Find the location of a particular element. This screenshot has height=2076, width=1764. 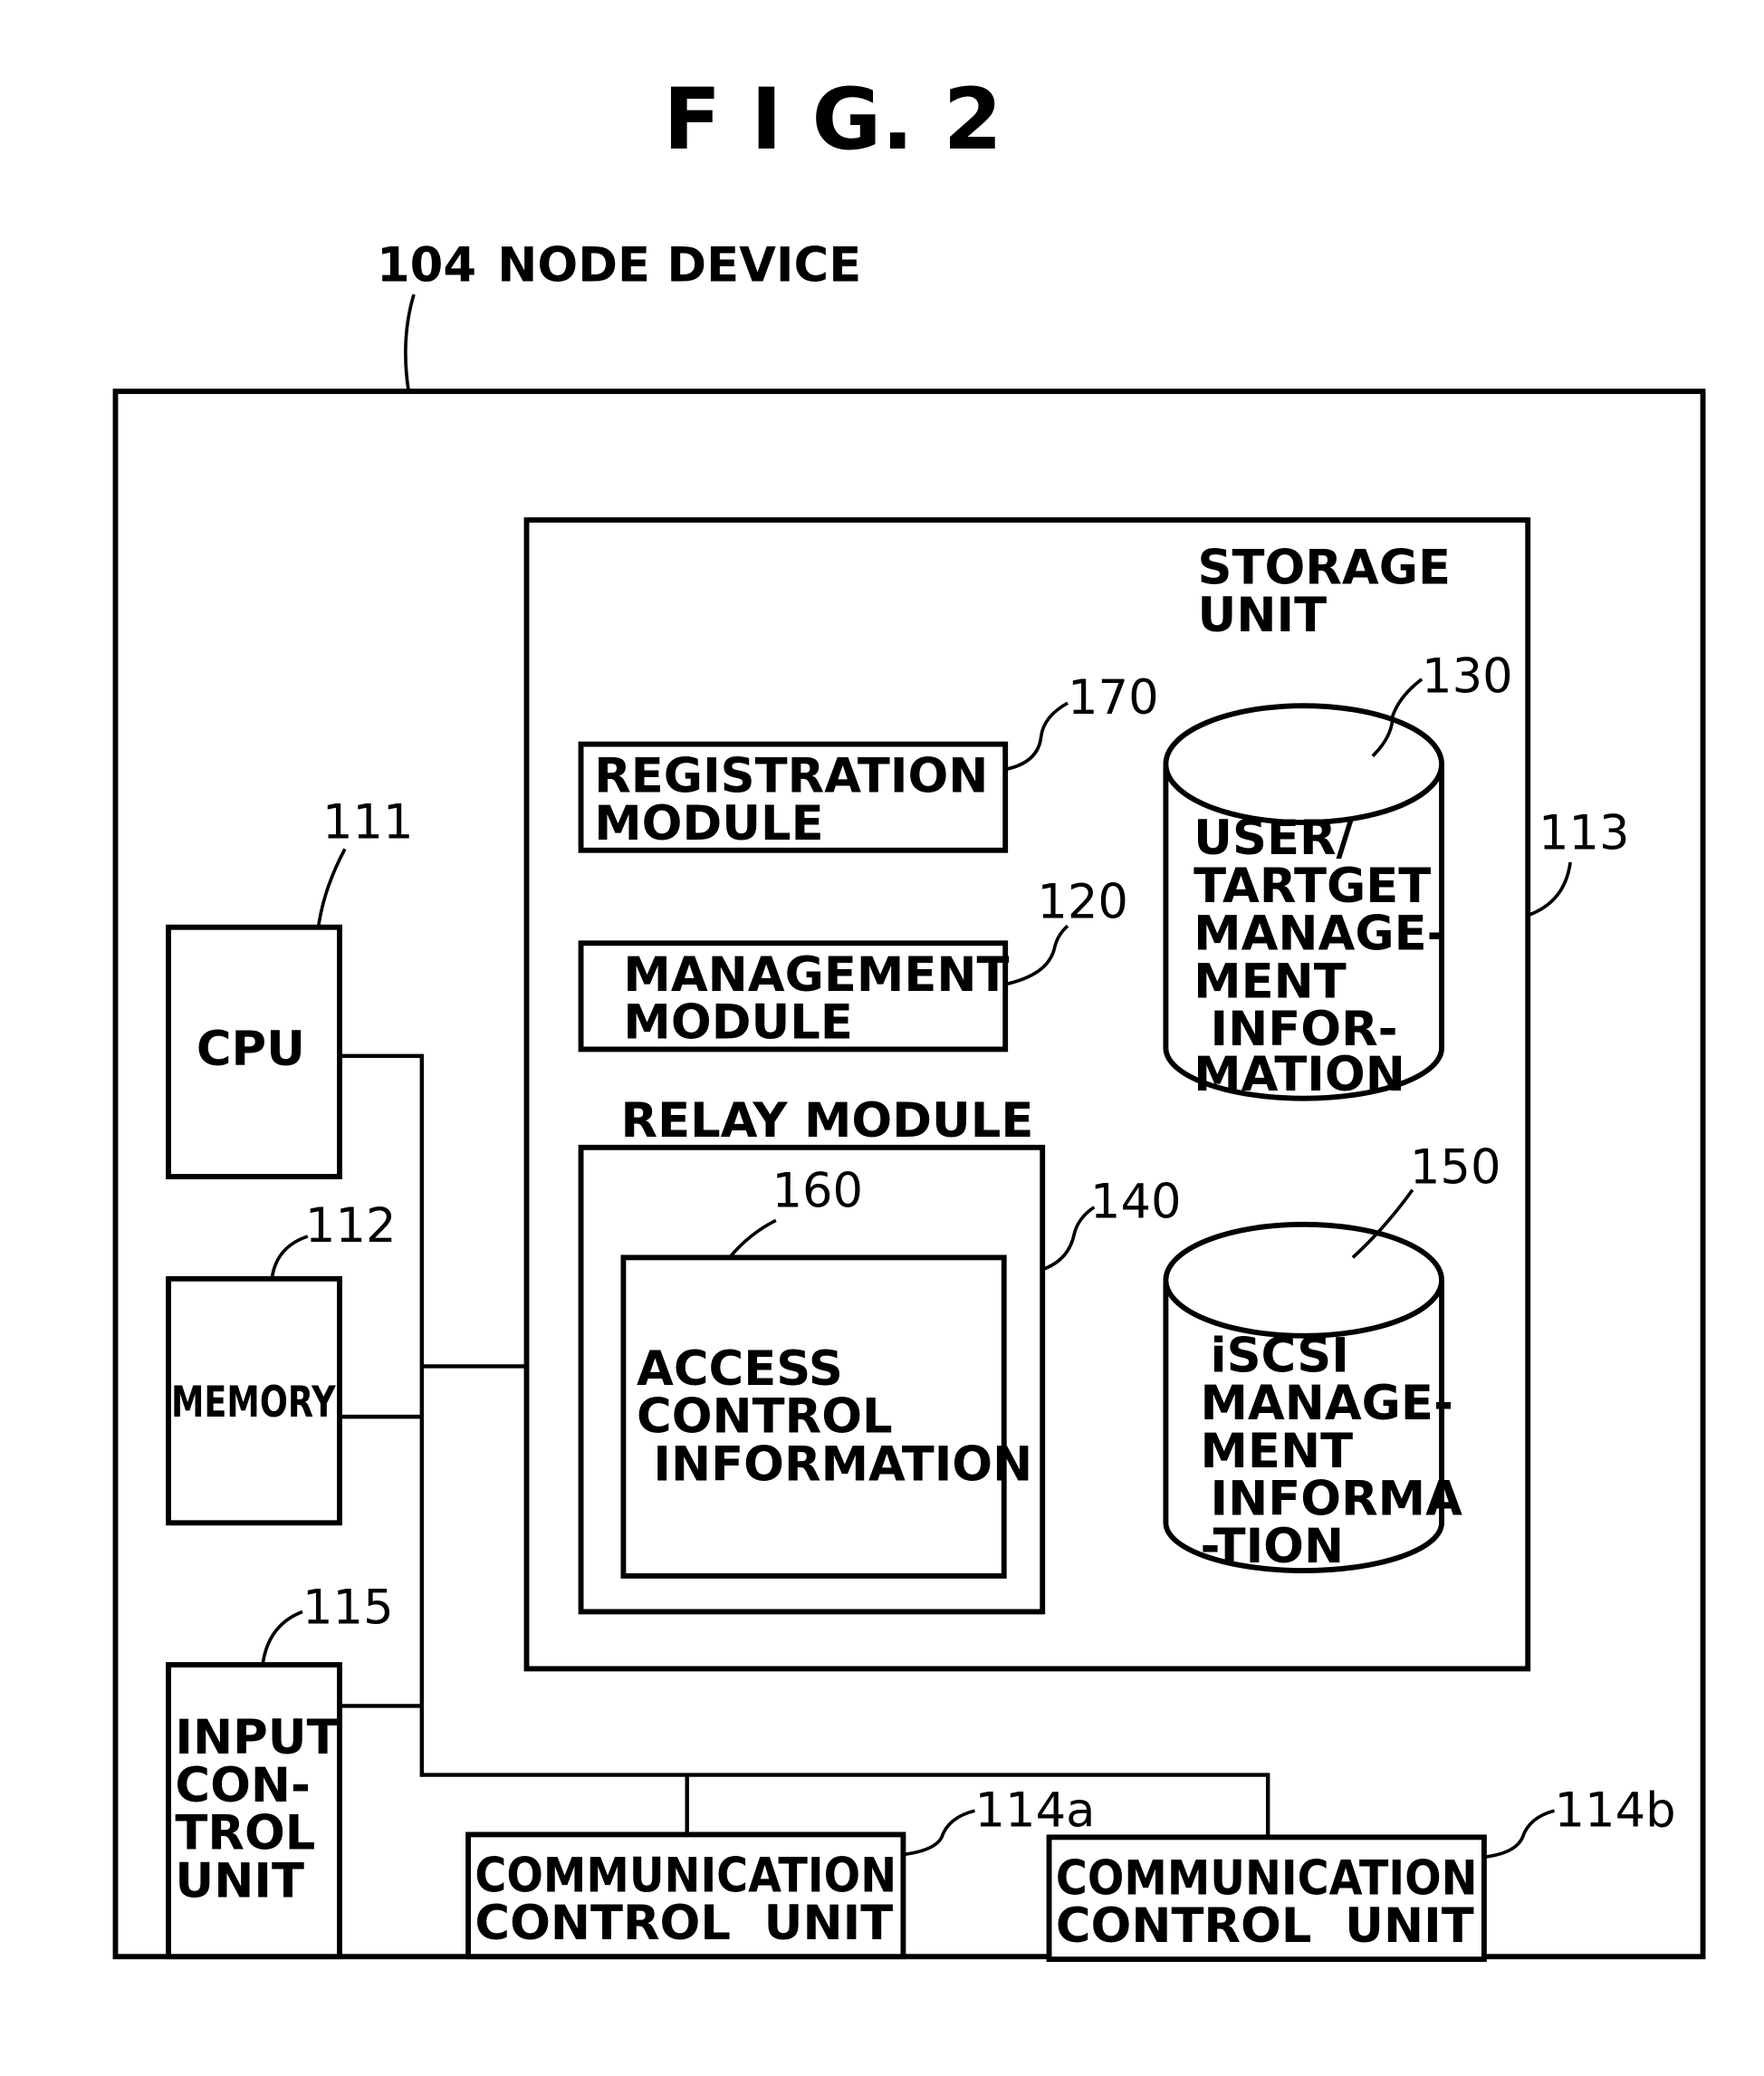

node-device-leader is located at coordinates (410, 342).